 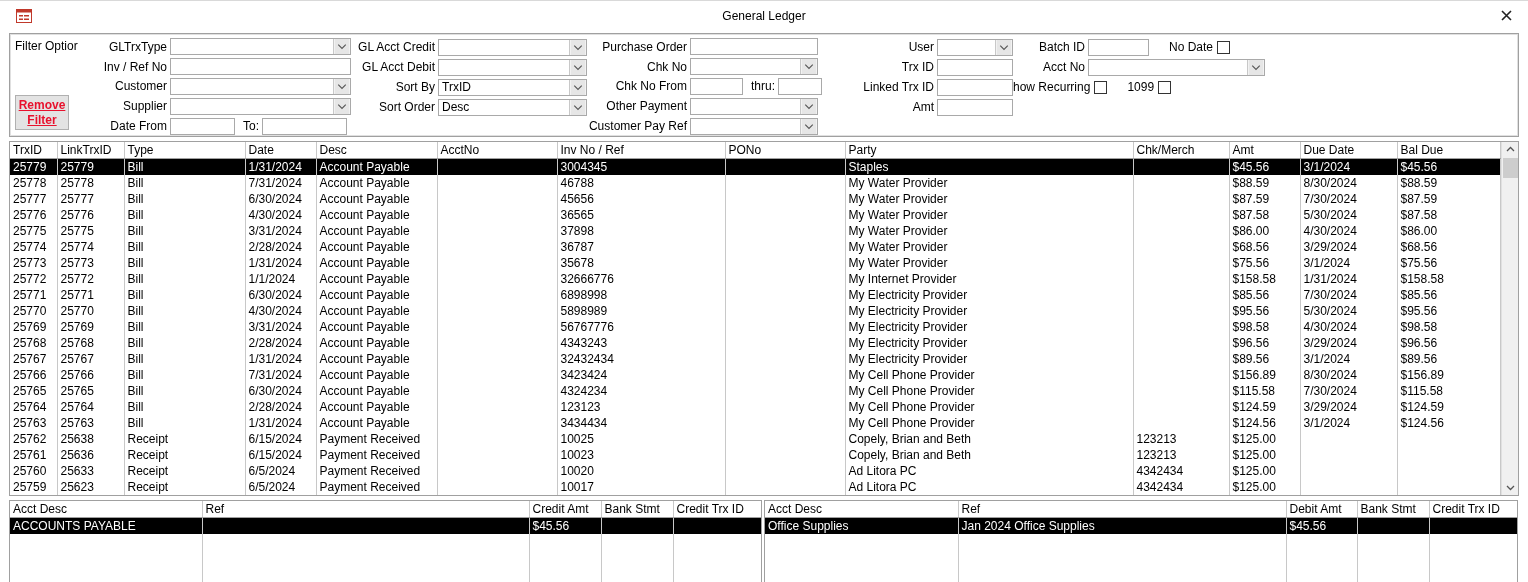 I want to click on column-header: Chk/Merch, so click(x=1181, y=150).